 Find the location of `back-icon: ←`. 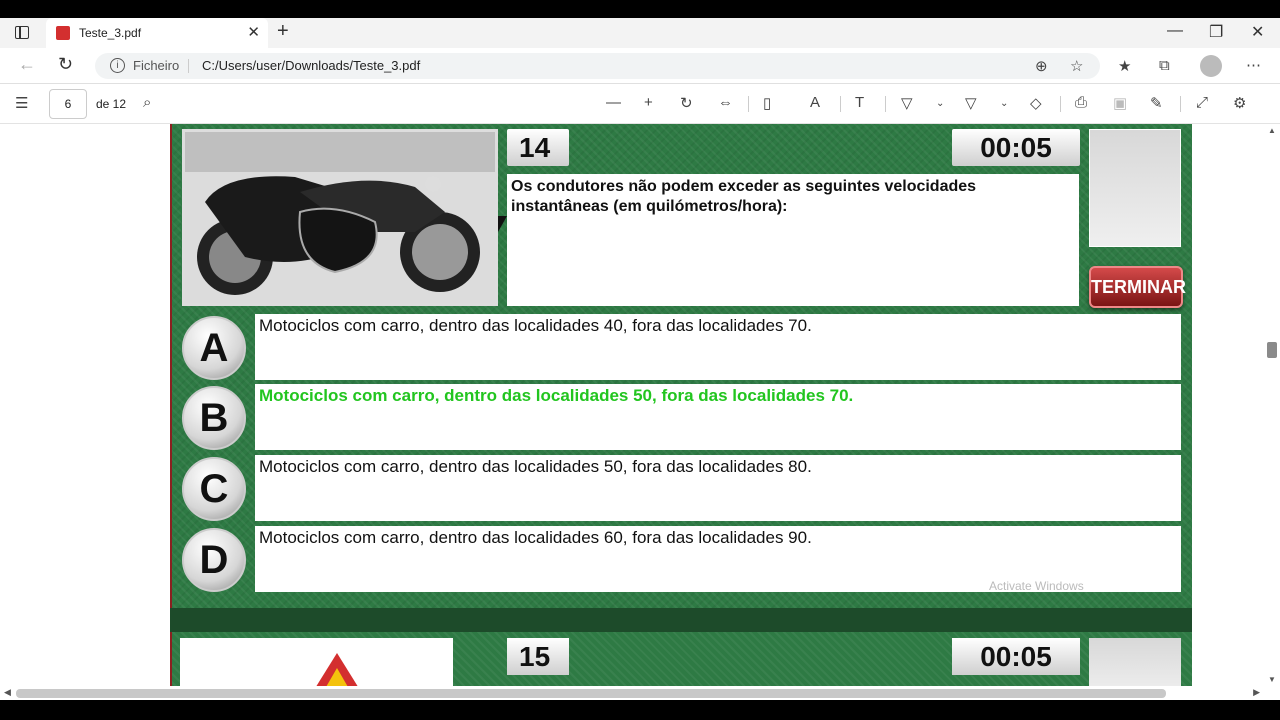

back-icon: ← is located at coordinates (27, 64).